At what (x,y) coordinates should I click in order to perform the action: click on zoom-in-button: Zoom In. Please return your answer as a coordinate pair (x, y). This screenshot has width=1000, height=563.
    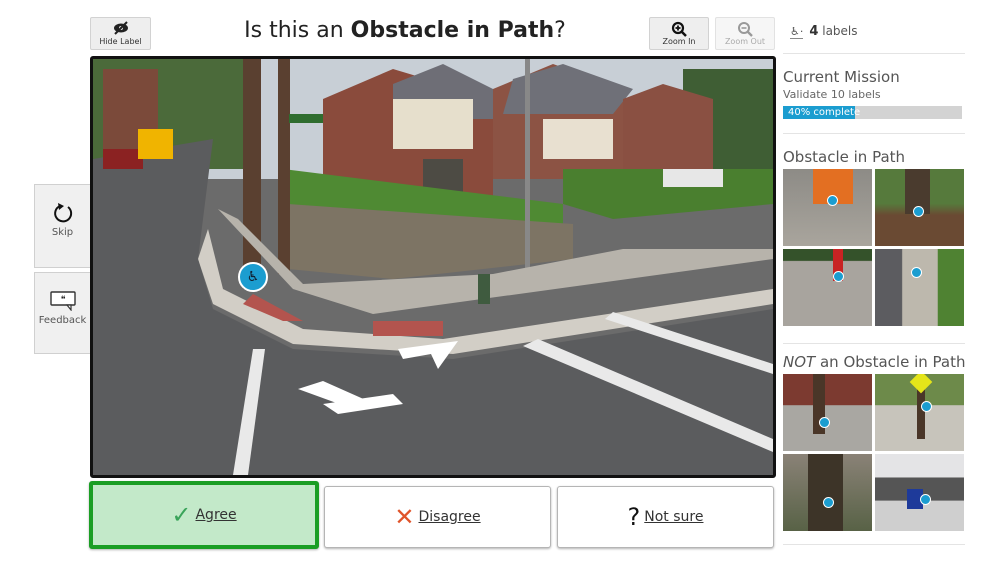
    Looking at the image, I should click on (679, 33).